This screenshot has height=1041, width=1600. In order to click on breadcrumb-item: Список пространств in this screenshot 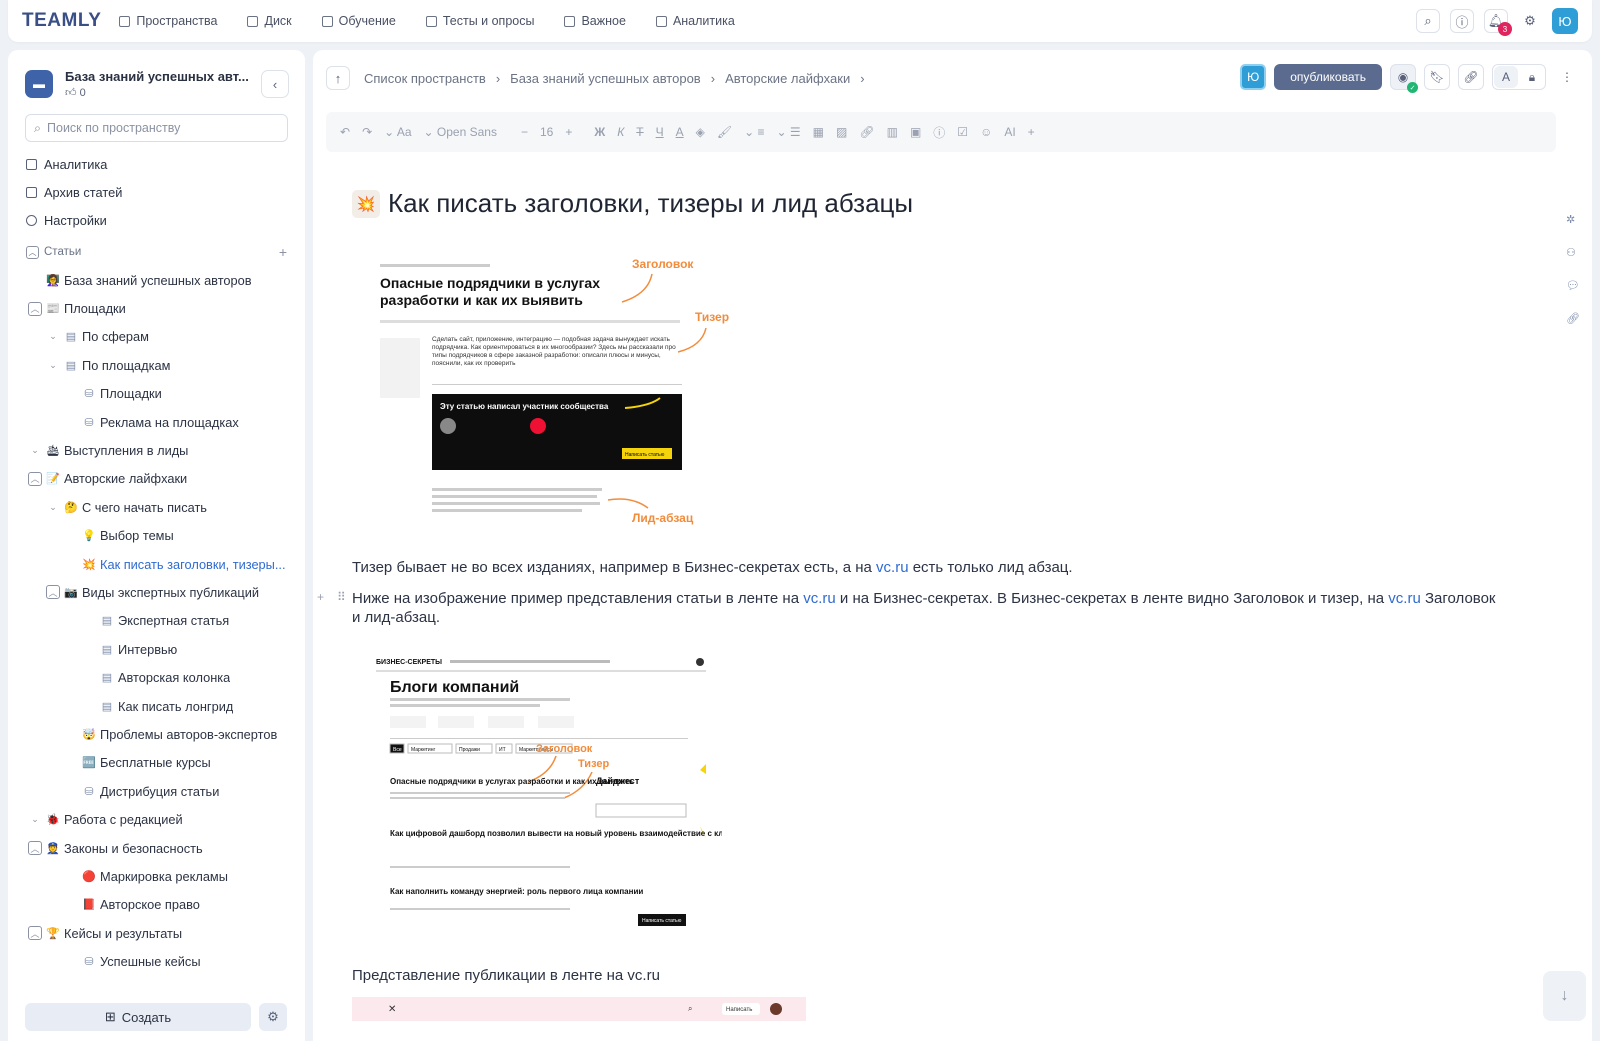, I will do `click(425, 78)`.